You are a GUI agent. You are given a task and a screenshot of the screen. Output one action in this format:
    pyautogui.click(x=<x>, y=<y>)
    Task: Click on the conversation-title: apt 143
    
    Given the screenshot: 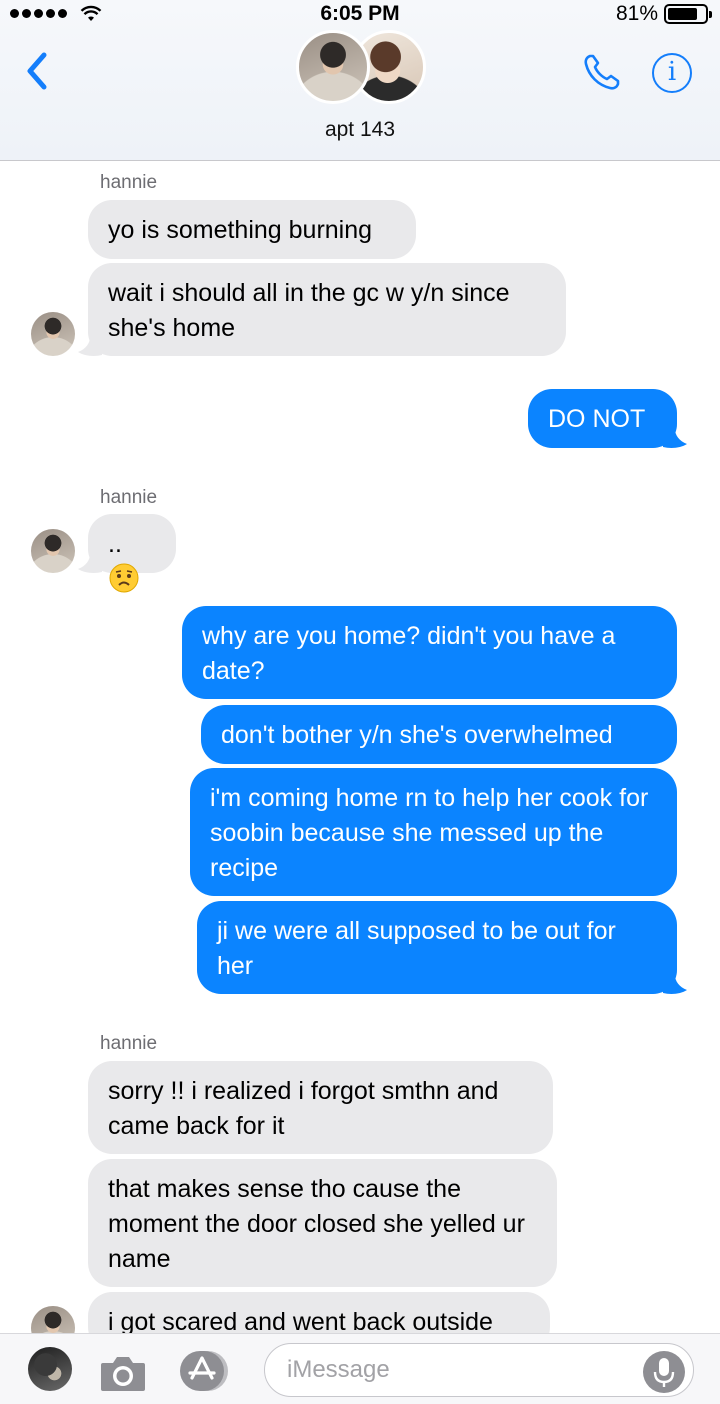 What is the action you would take?
    pyautogui.click(x=360, y=130)
    